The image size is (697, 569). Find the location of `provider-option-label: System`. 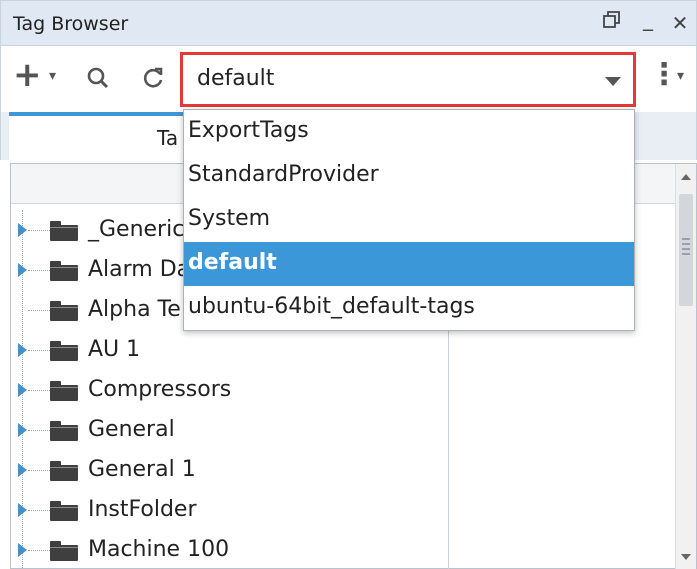

provider-option-label: System is located at coordinates (229, 218).